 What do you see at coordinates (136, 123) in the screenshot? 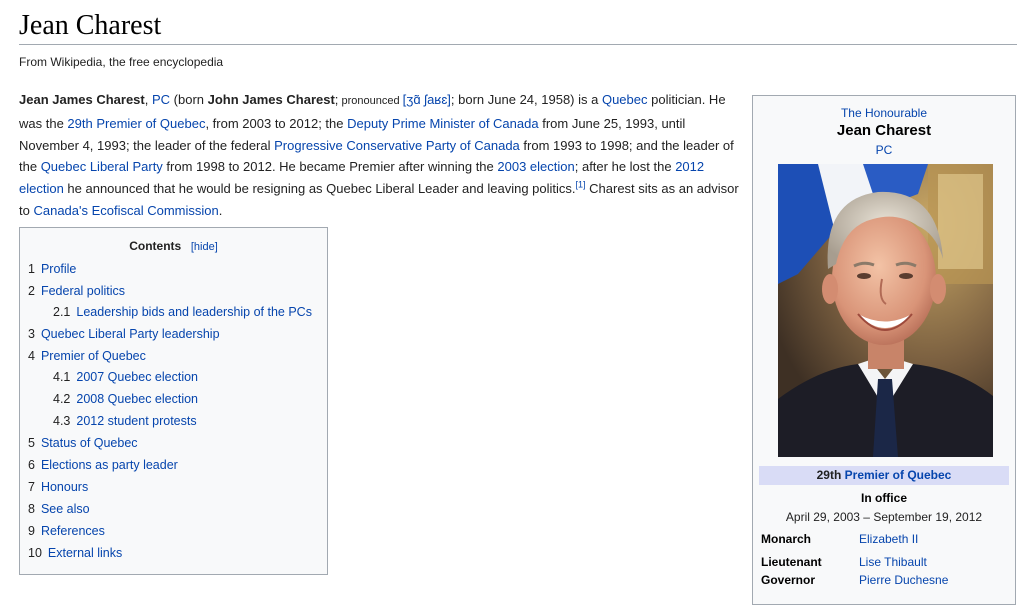
I see `premier-of-quebec-link: 29th Premier of Quebec` at bounding box center [136, 123].